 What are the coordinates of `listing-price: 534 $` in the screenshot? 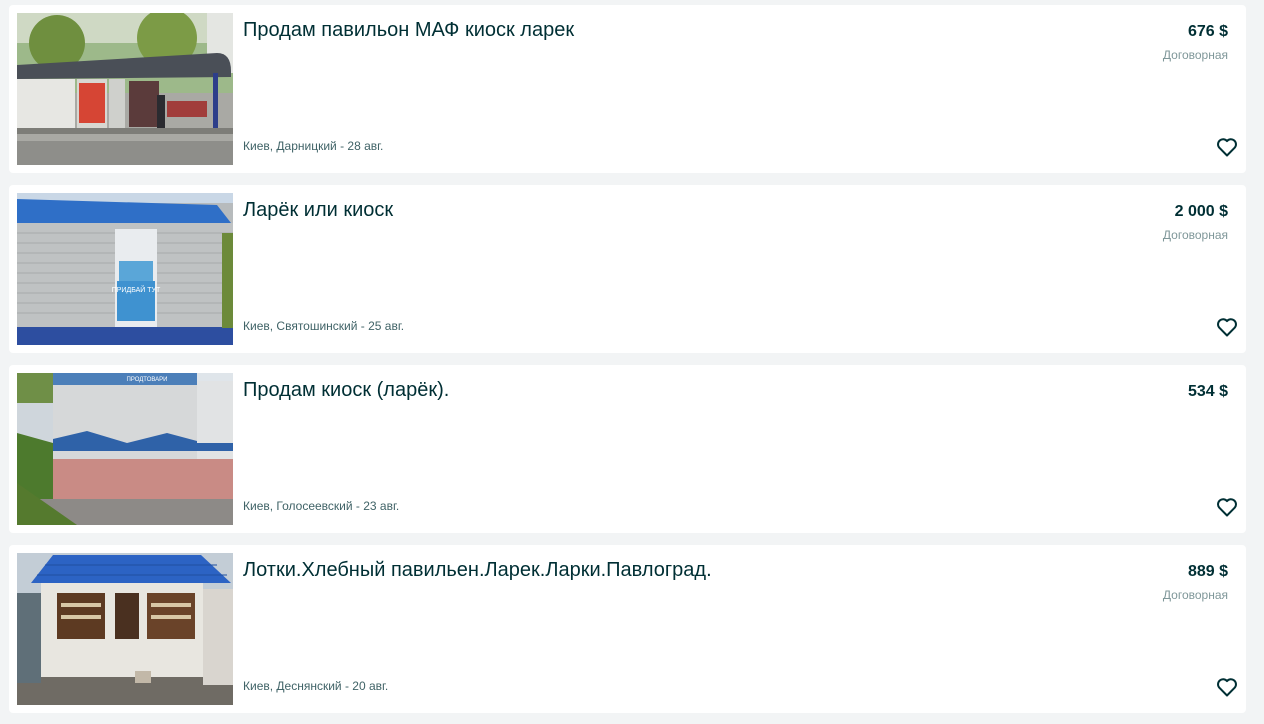 It's located at (1207, 391).